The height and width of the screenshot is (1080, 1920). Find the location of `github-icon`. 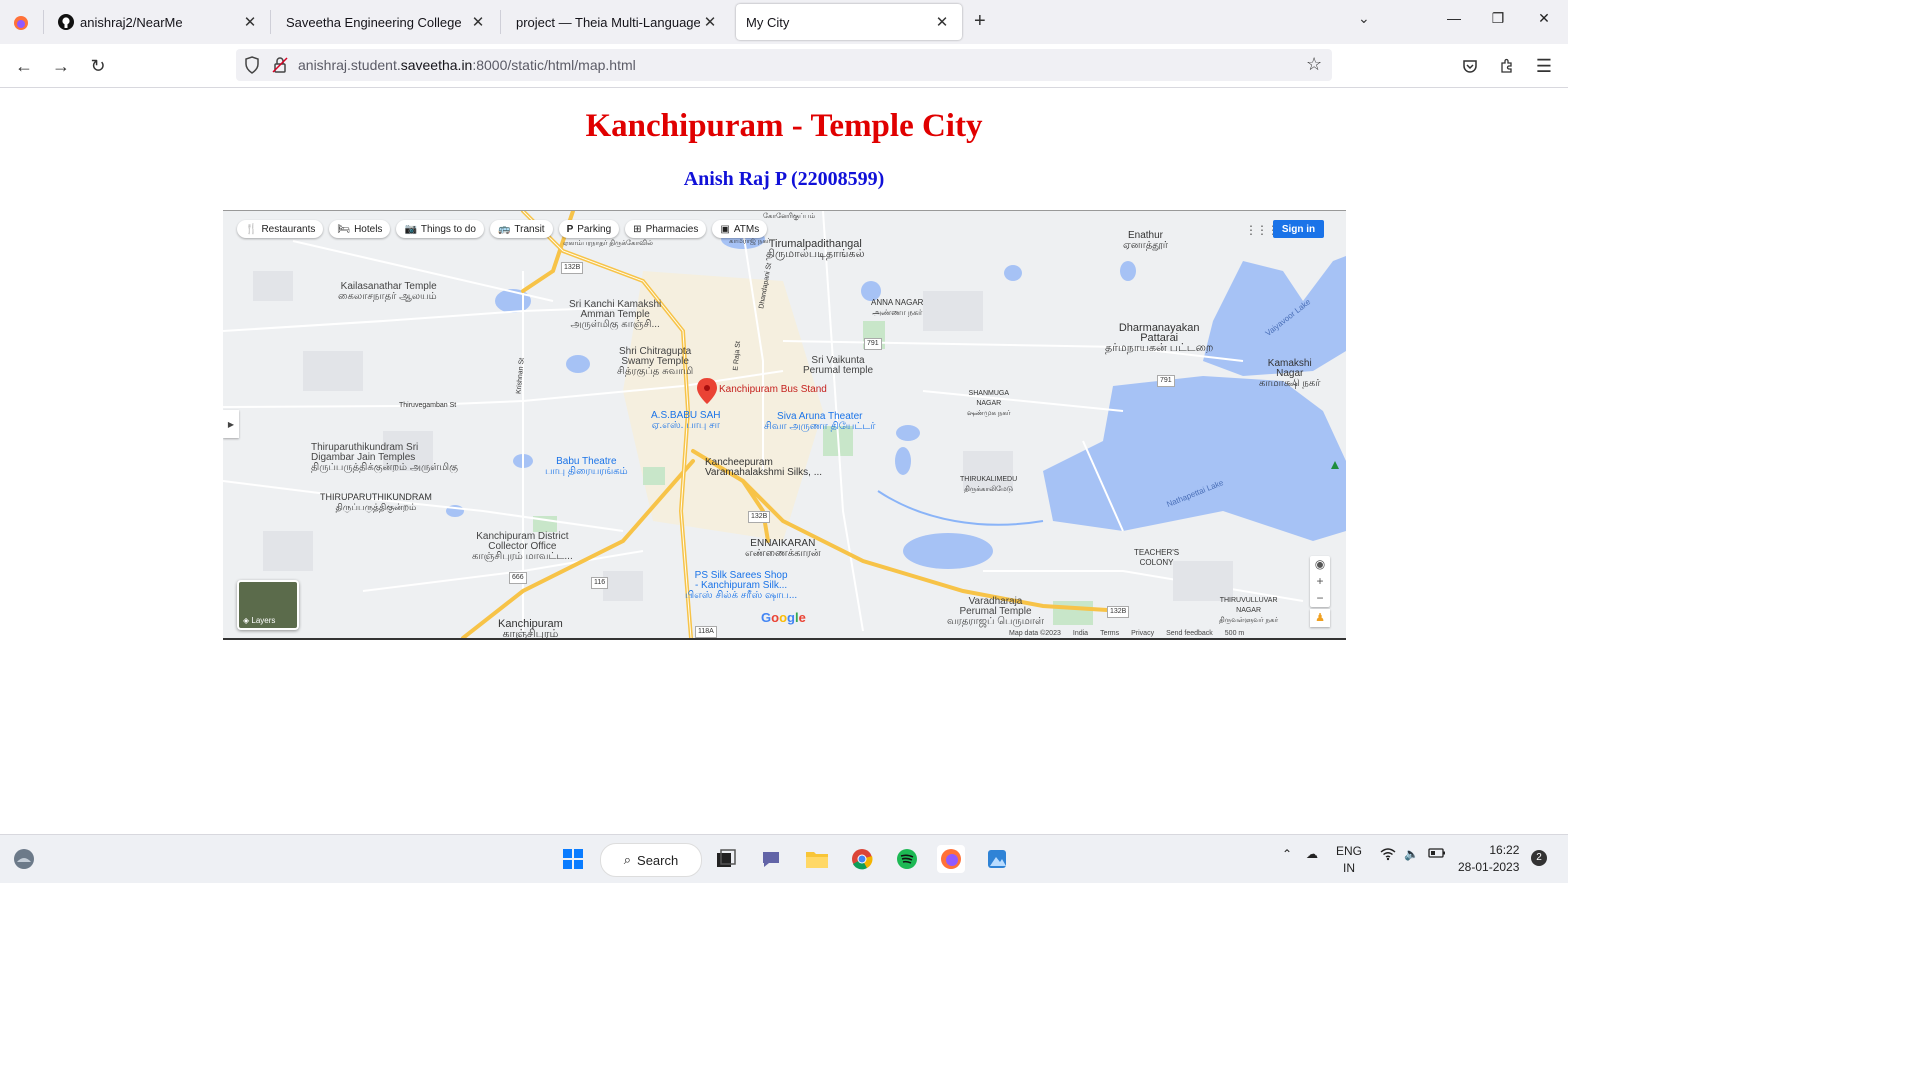

github-icon is located at coordinates (69, 22).